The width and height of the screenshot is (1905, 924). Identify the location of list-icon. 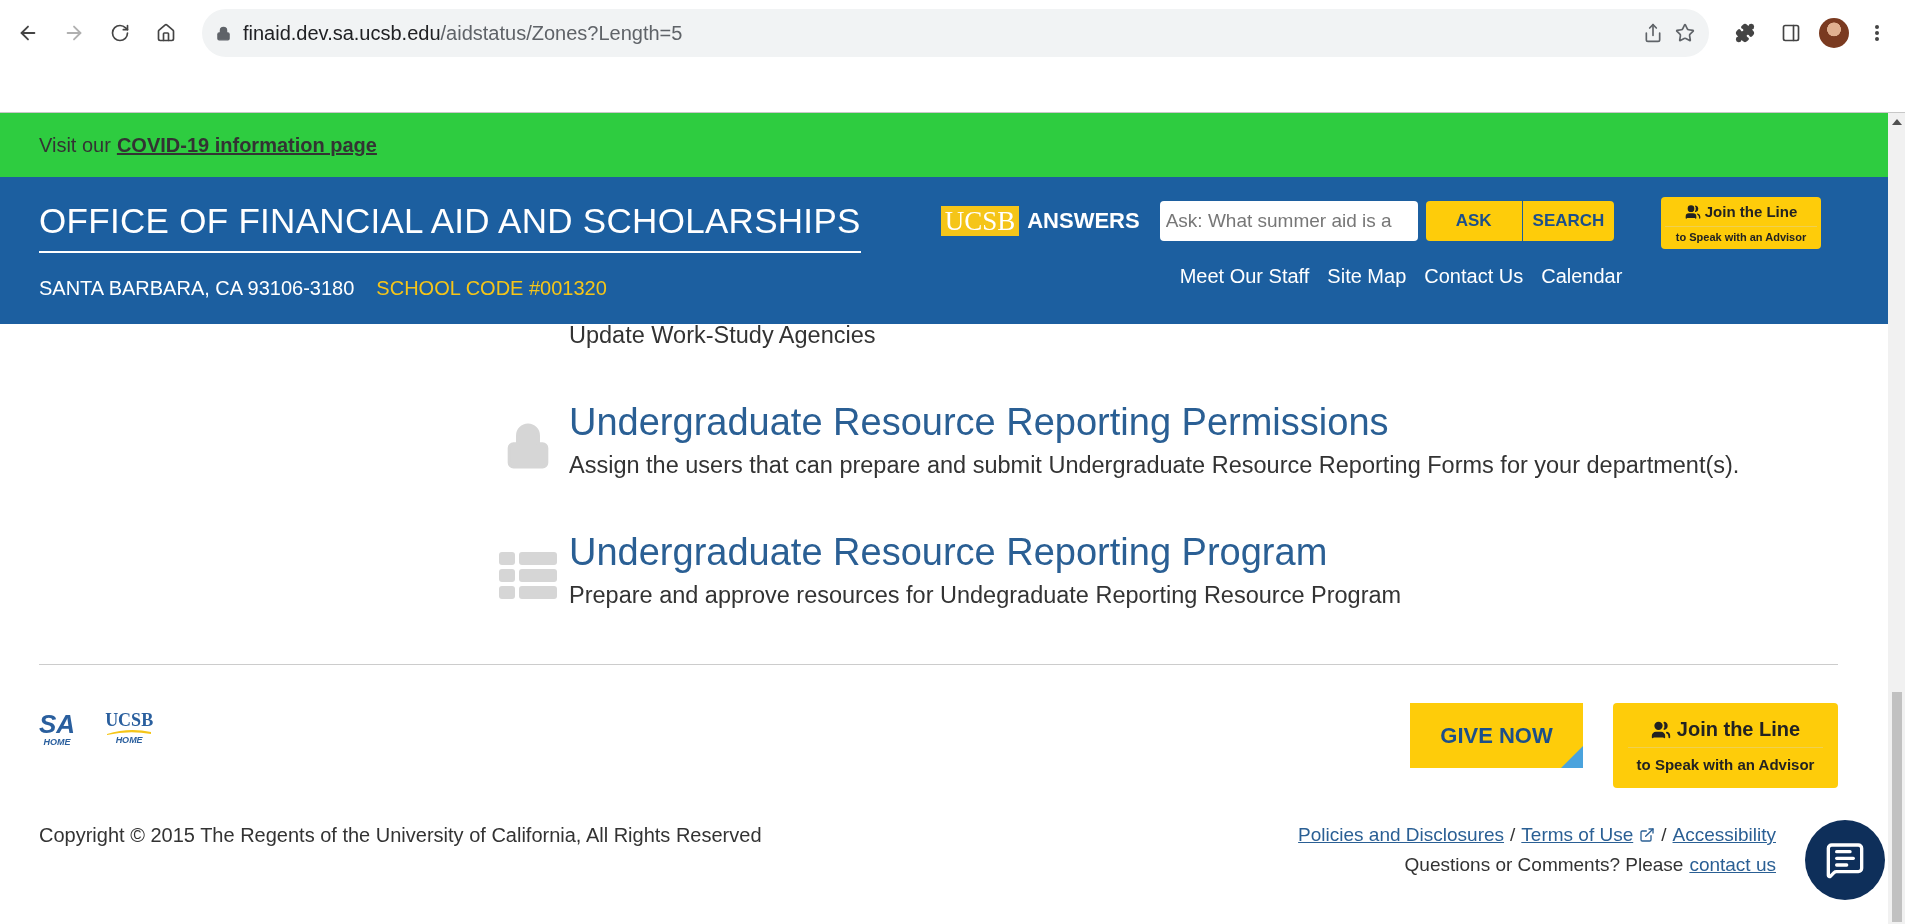
(528, 576).